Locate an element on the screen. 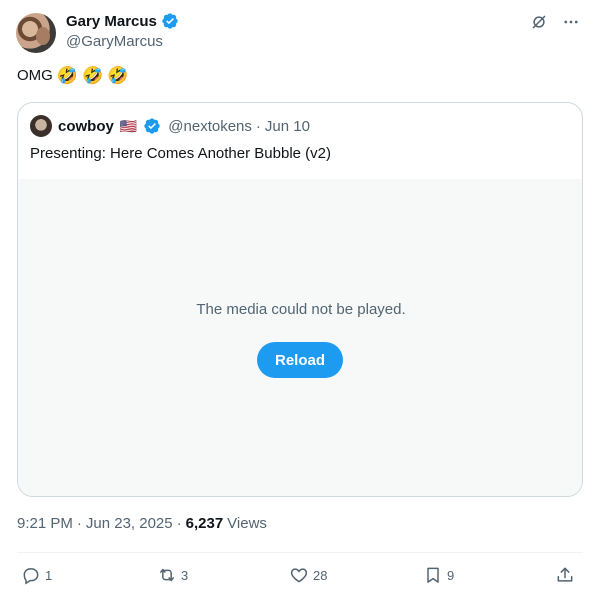 The image size is (599, 600). tweet-time: 9:21 PM is located at coordinates (45, 523).